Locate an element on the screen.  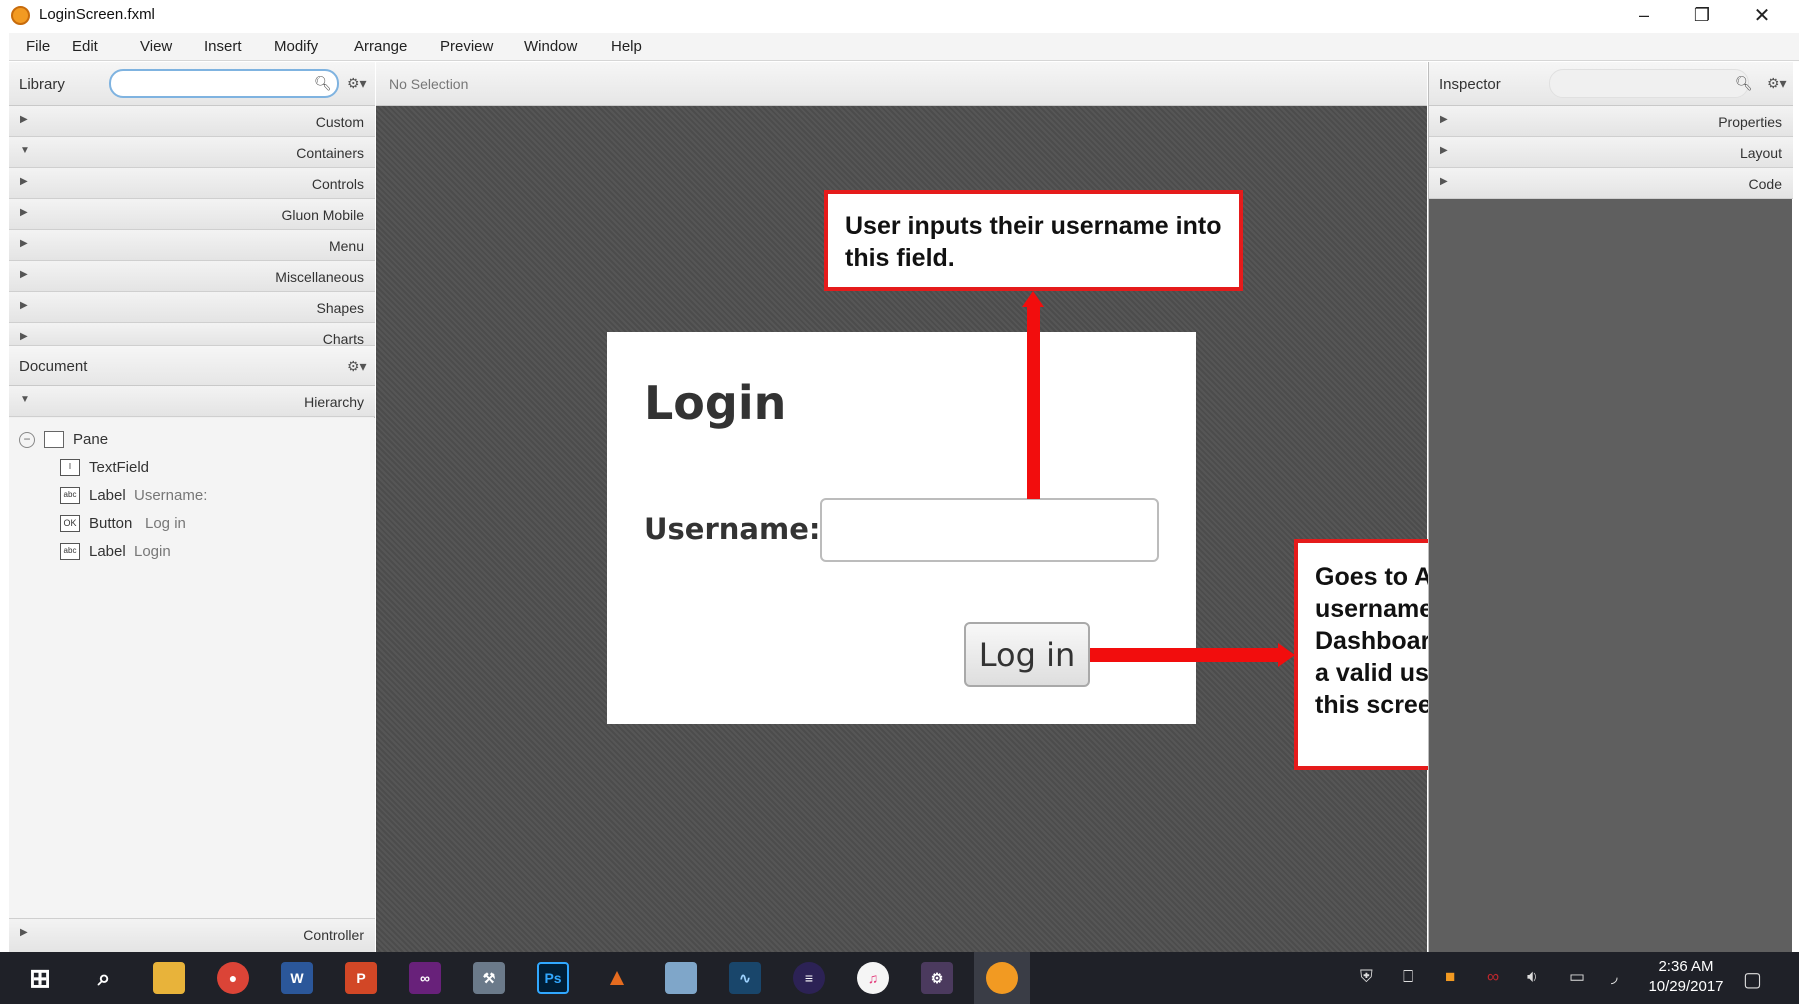
menu-help: Help is located at coordinates (626, 46).